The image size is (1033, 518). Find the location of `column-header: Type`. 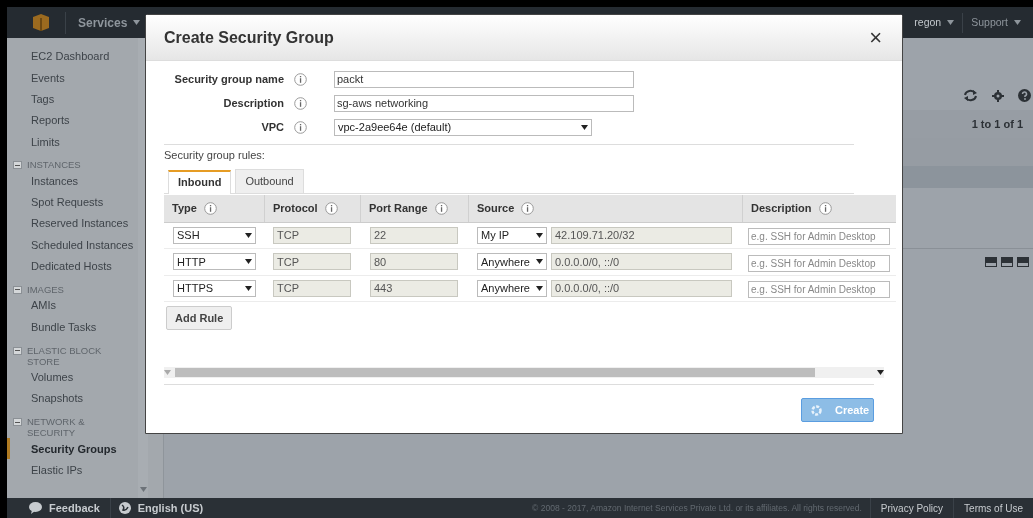

column-header: Type is located at coordinates (184, 208).